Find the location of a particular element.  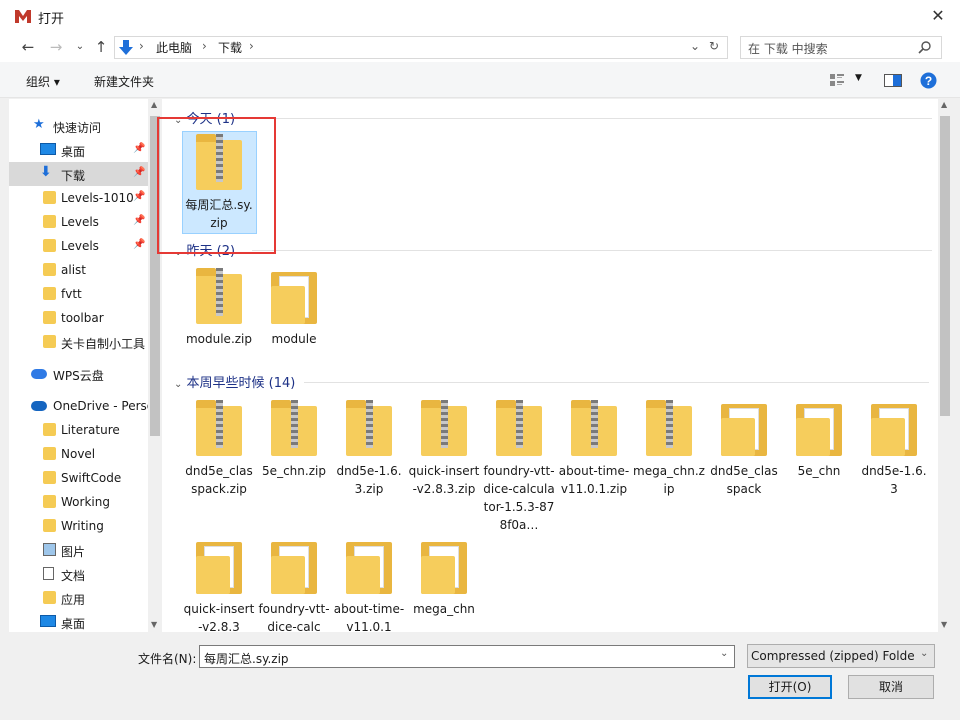

file-item: dnd5e_classpack.zip is located at coordinates (219, 449).